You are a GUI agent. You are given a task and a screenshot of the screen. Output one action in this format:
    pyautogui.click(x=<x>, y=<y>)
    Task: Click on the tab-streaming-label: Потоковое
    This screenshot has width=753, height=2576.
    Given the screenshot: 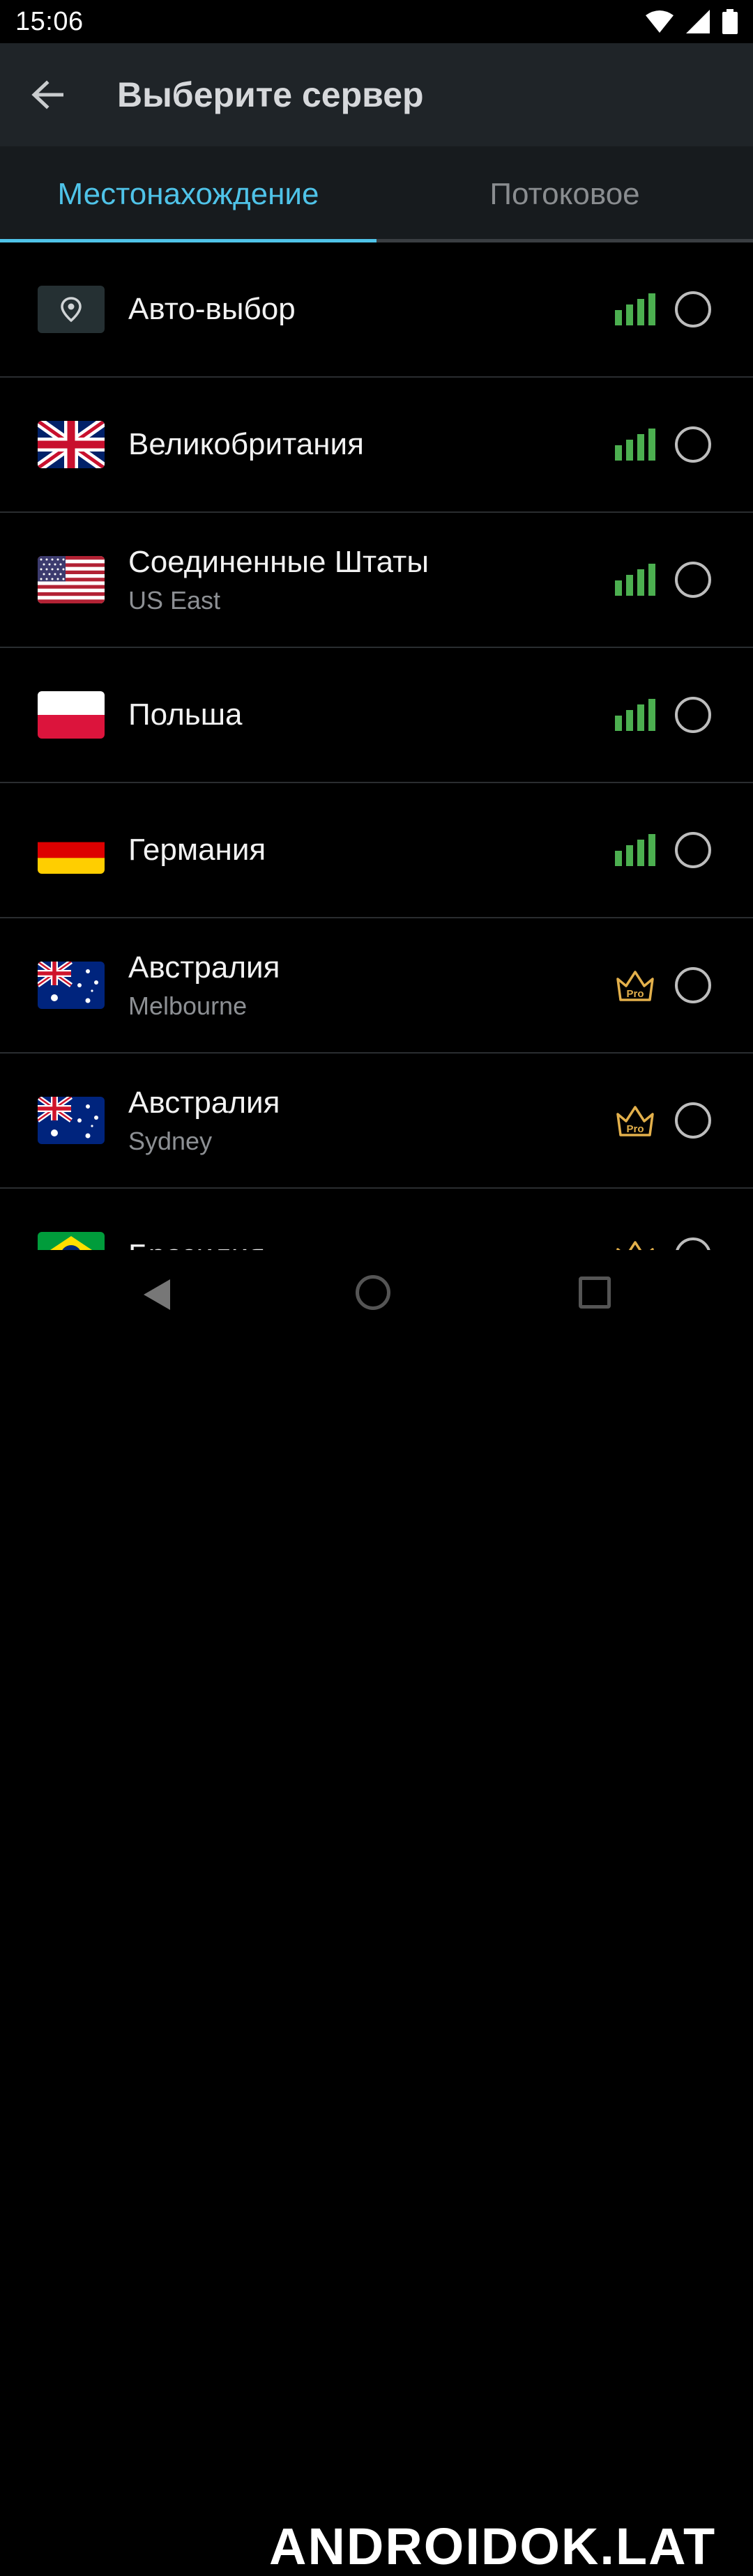 What is the action you would take?
    pyautogui.click(x=564, y=194)
    